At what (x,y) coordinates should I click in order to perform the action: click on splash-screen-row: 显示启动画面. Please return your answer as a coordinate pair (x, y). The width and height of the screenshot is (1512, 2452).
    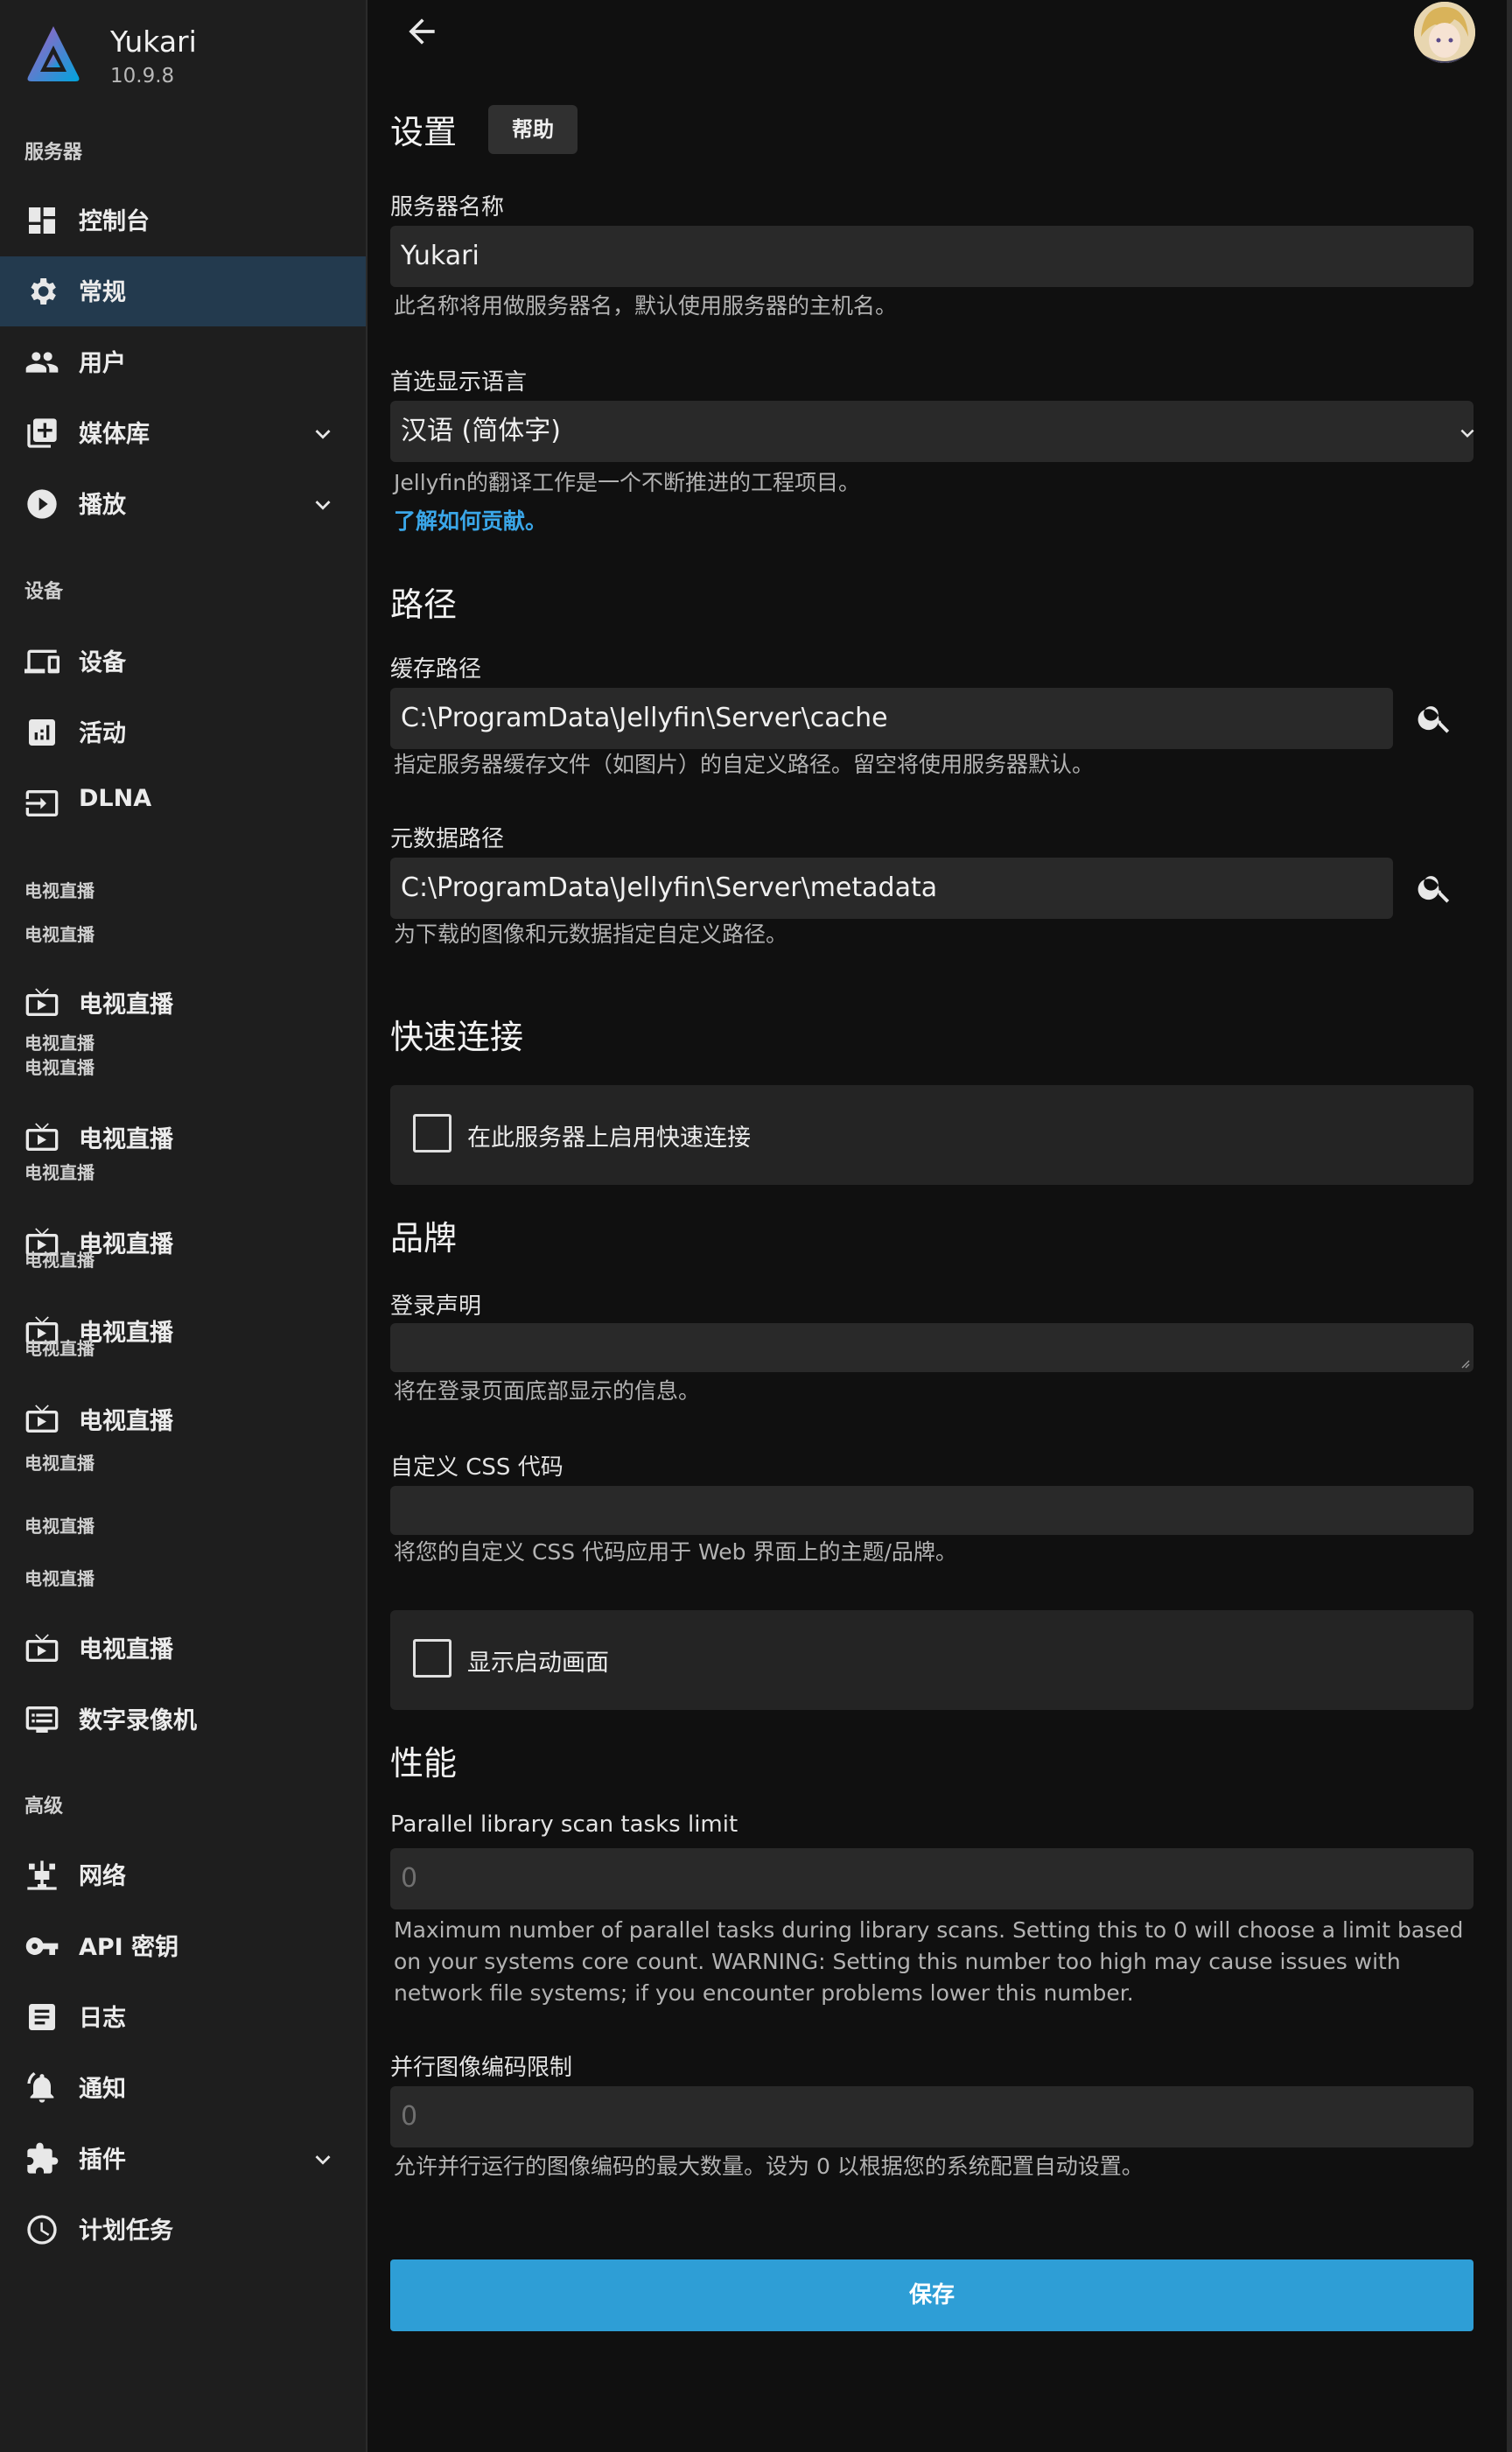
    Looking at the image, I should click on (932, 1660).